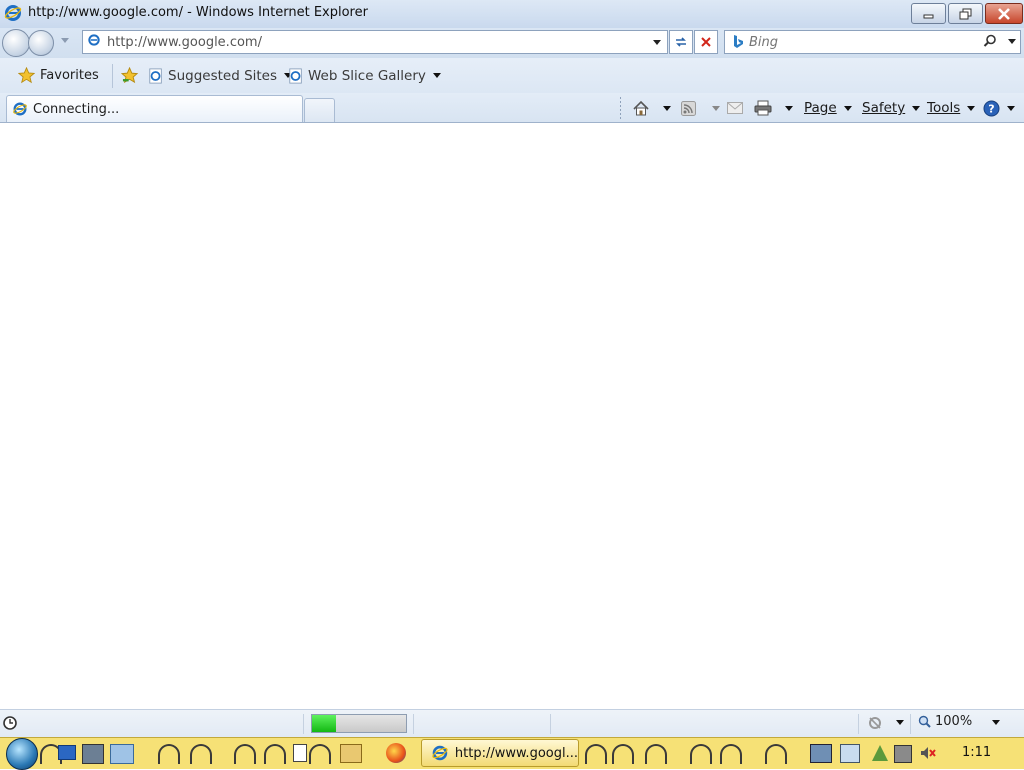 The height and width of the screenshot is (770, 1024). Describe the element at coordinates (924, 721) in the screenshot. I see `zoom-icon` at that location.